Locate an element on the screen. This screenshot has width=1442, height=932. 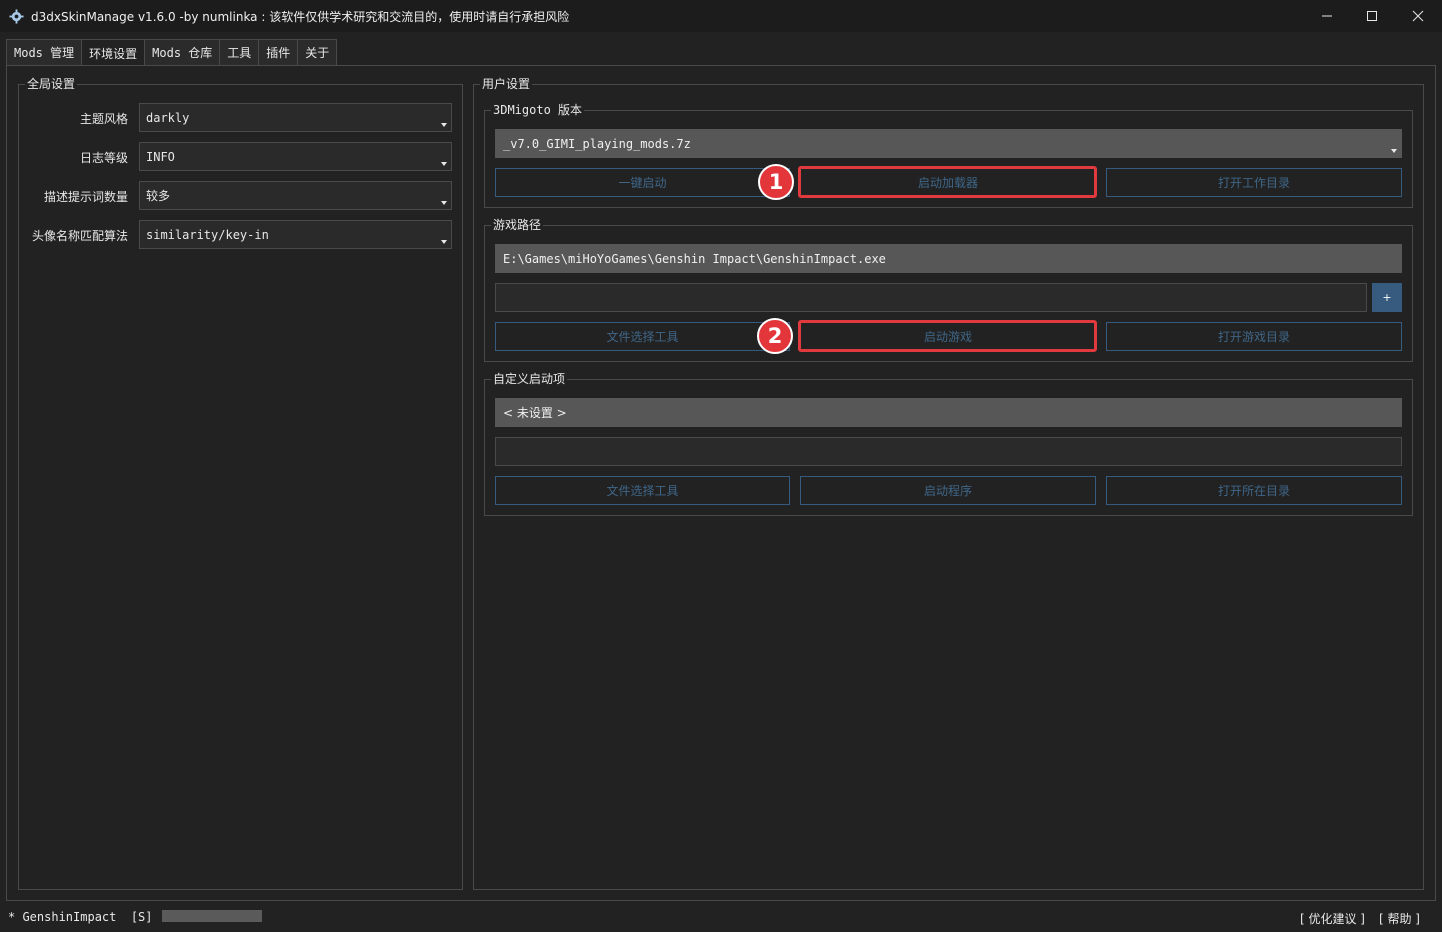
help-link: [ 帮助 ] is located at coordinates (1399, 918).